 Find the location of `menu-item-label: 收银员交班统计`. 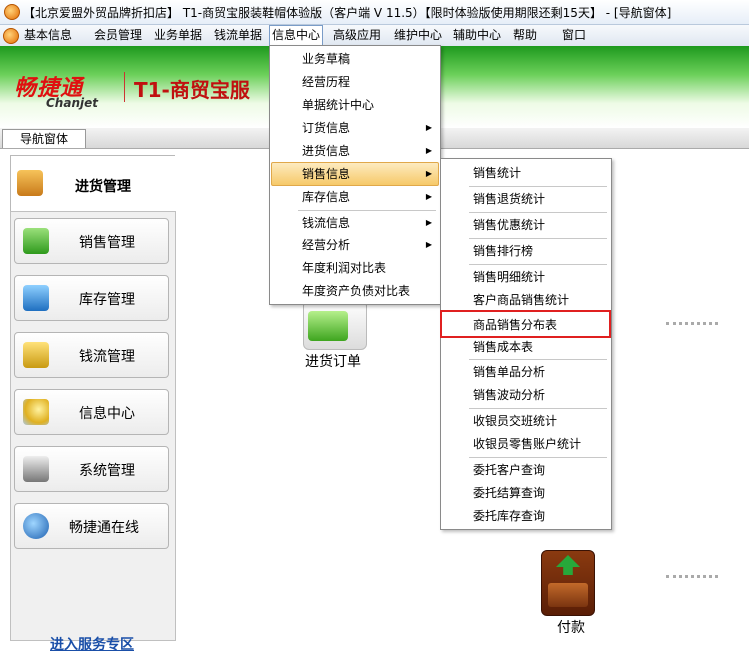

menu-item-label: 收银员交班统计 is located at coordinates (515, 421).